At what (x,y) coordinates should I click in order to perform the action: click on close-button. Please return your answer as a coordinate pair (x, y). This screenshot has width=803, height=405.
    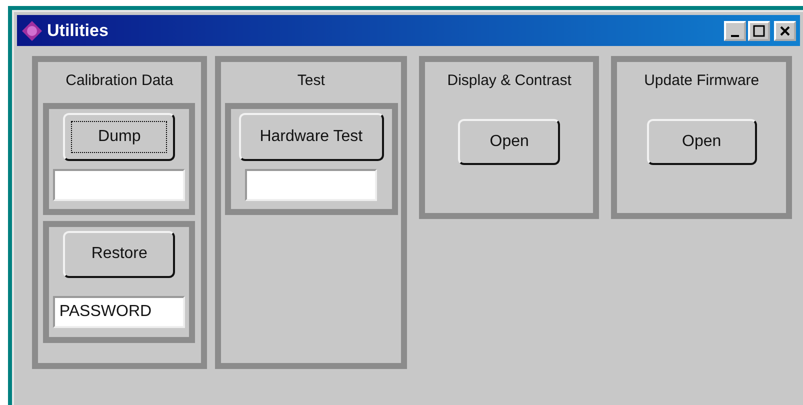
    Looking at the image, I should click on (785, 30).